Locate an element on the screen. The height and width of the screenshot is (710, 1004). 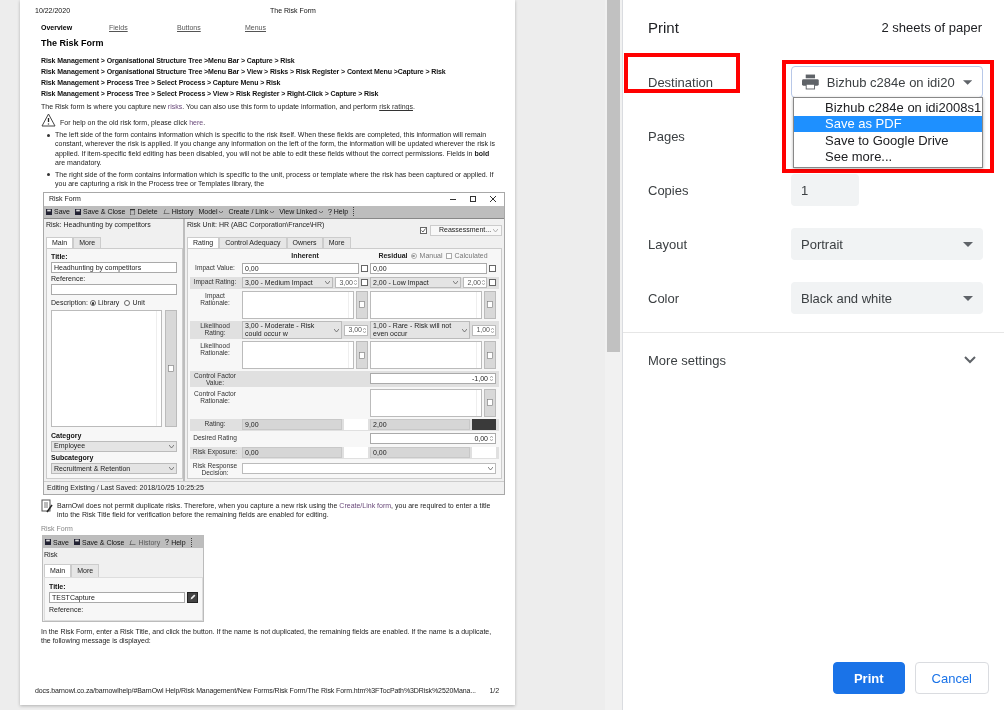
menu-option: Save to Google Drive is located at coordinates (888, 140).